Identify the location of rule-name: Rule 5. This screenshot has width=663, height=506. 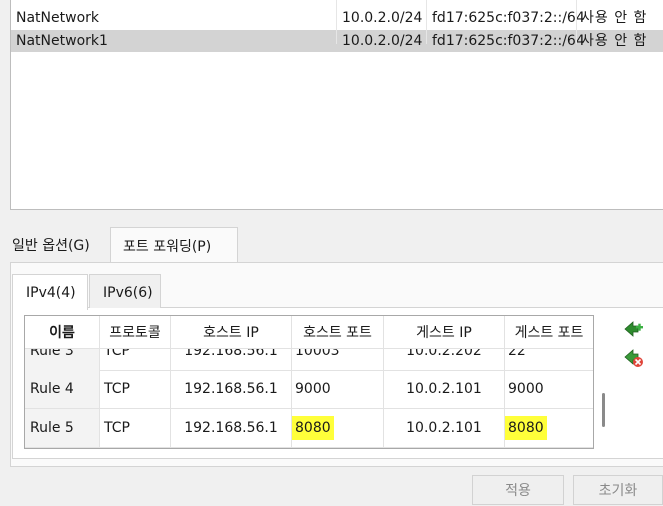
(62, 428).